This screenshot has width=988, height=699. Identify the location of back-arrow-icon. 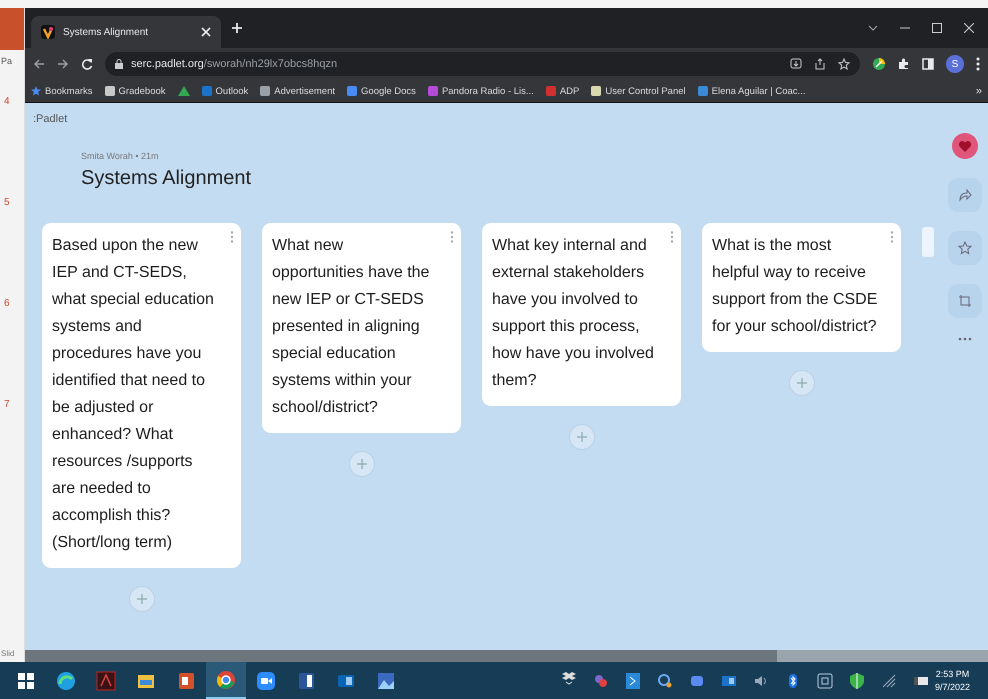
(39, 64).